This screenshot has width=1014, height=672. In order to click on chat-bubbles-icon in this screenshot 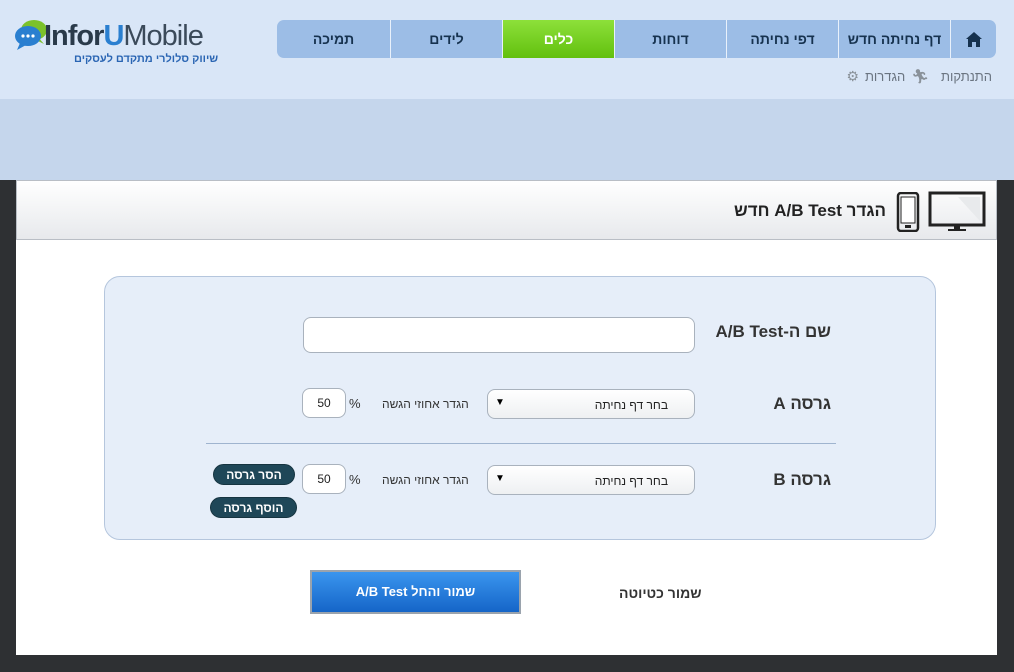, I will do `click(31, 35)`.